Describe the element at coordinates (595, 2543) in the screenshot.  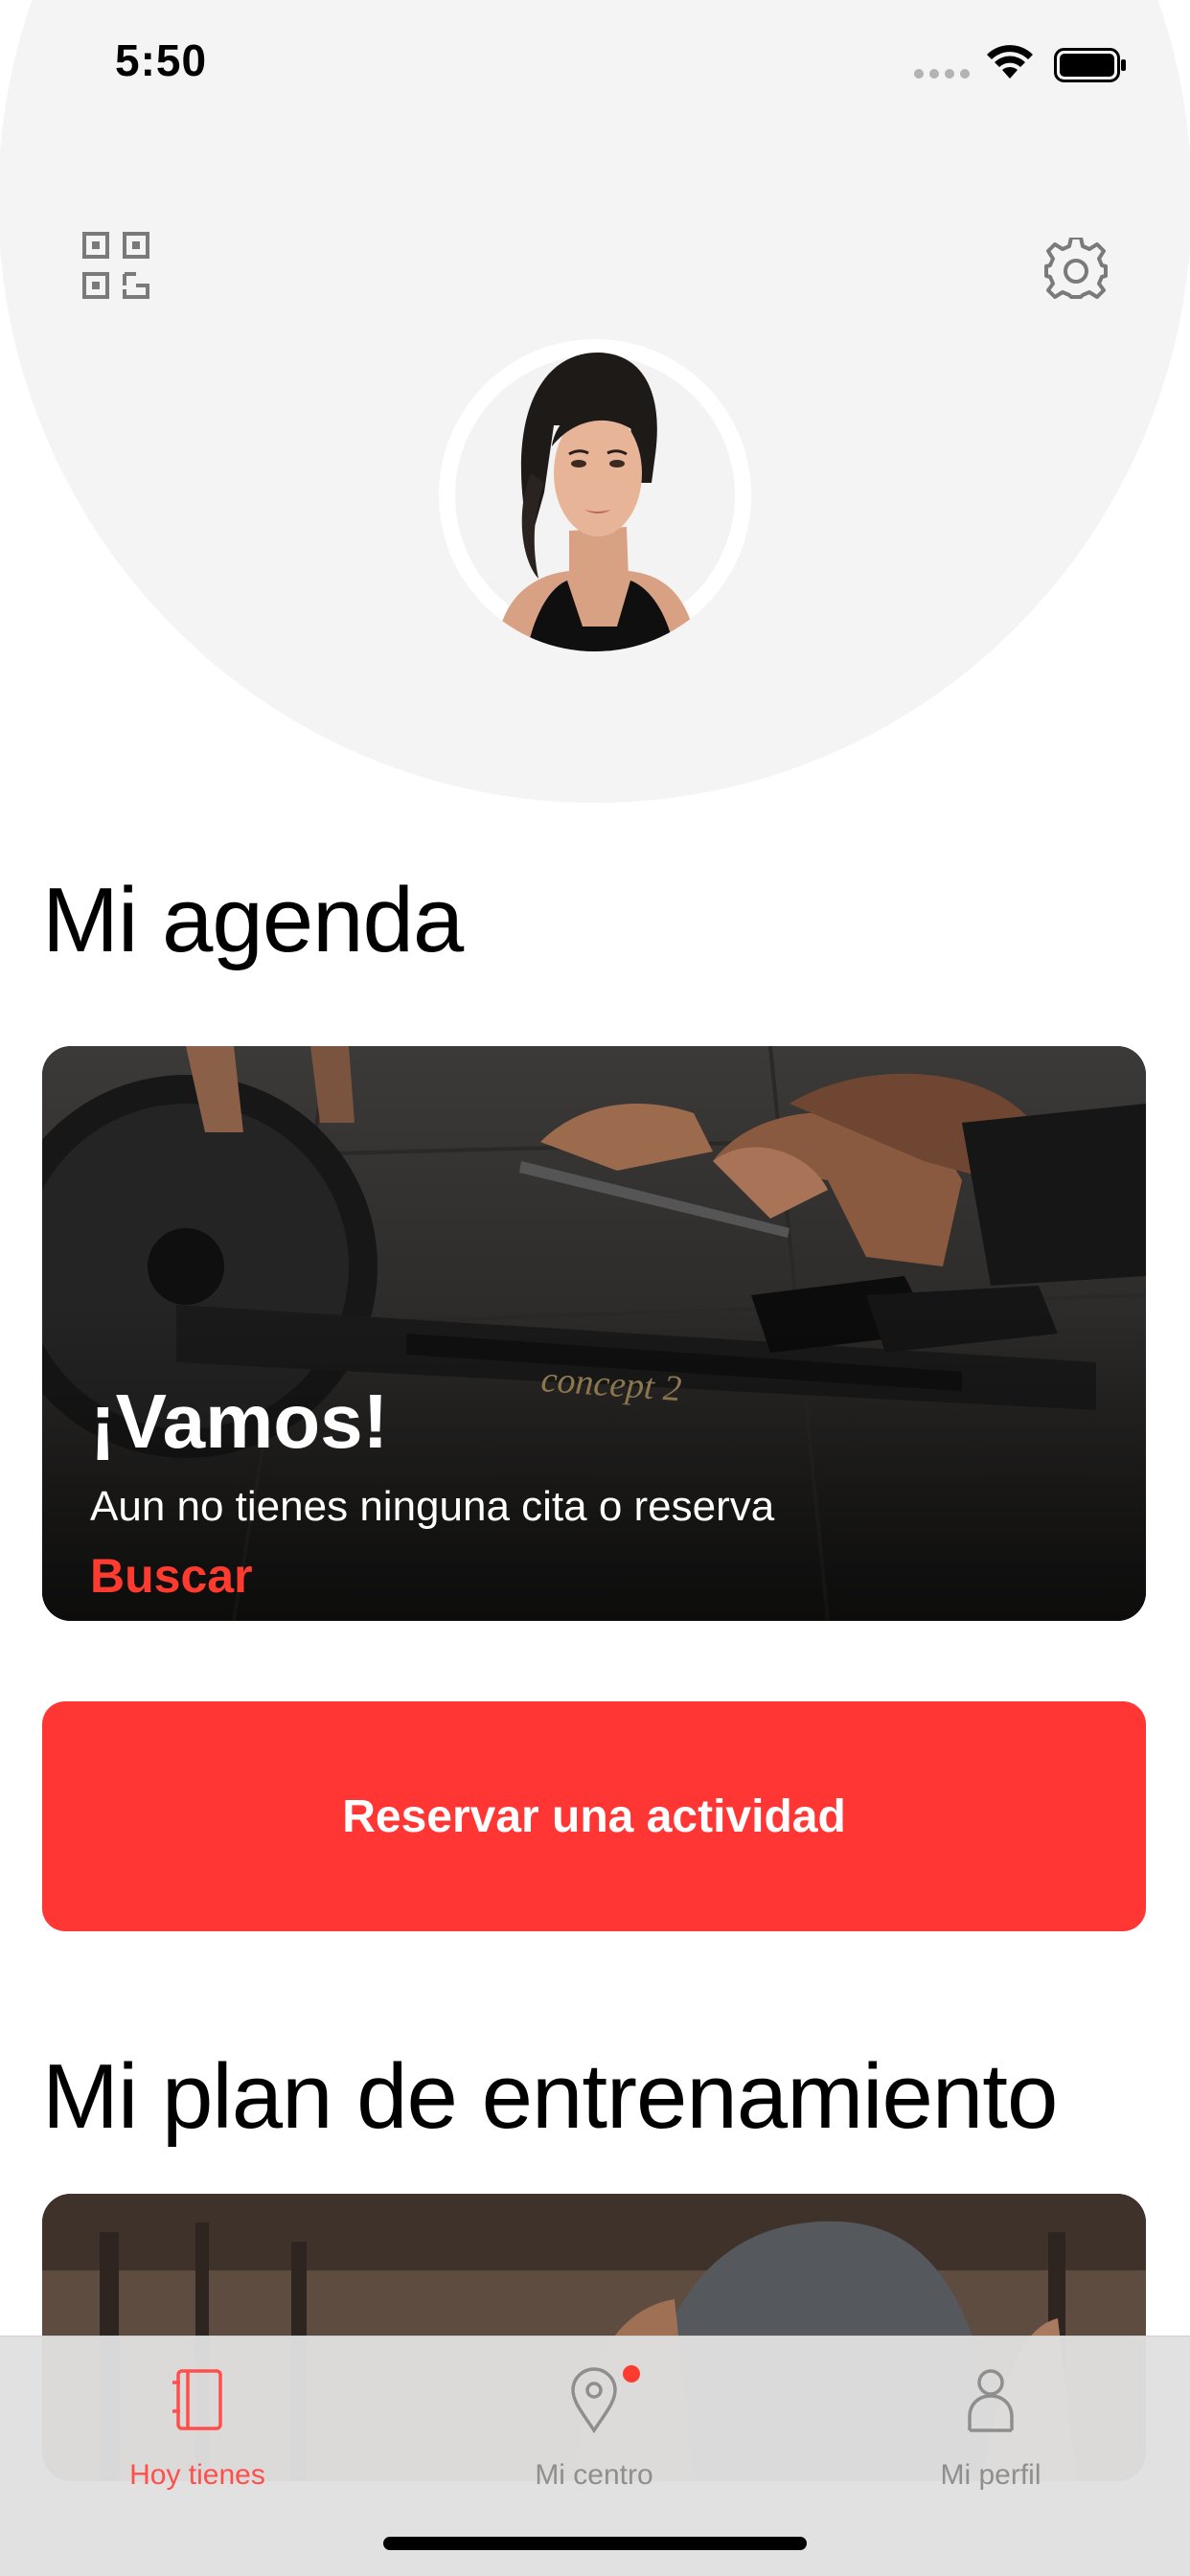
I see `home-indicator` at that location.